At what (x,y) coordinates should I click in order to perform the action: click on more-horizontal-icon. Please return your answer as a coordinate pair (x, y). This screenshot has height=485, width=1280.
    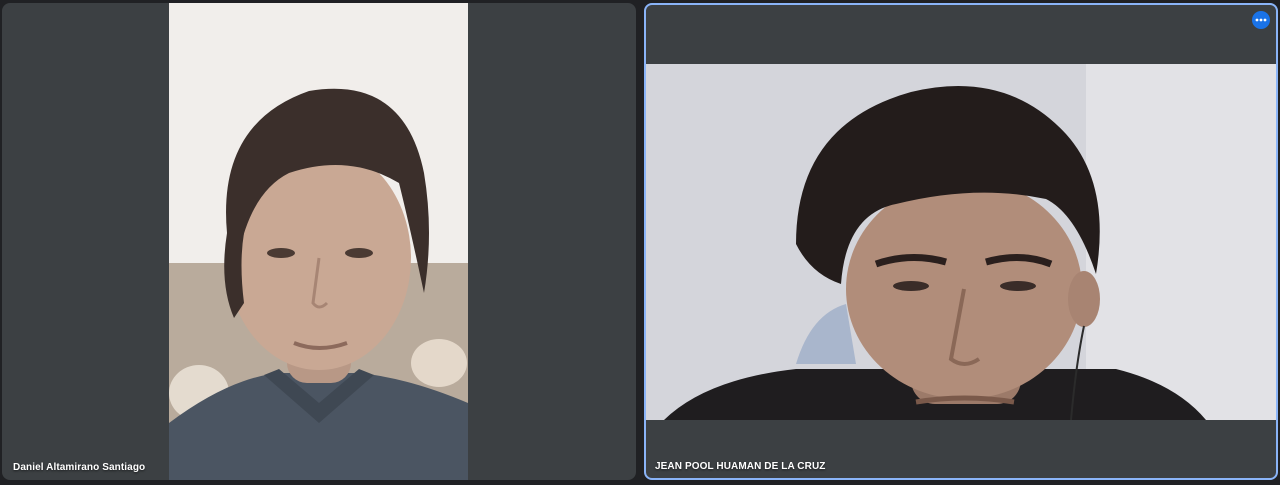
    Looking at the image, I should click on (1261, 20).